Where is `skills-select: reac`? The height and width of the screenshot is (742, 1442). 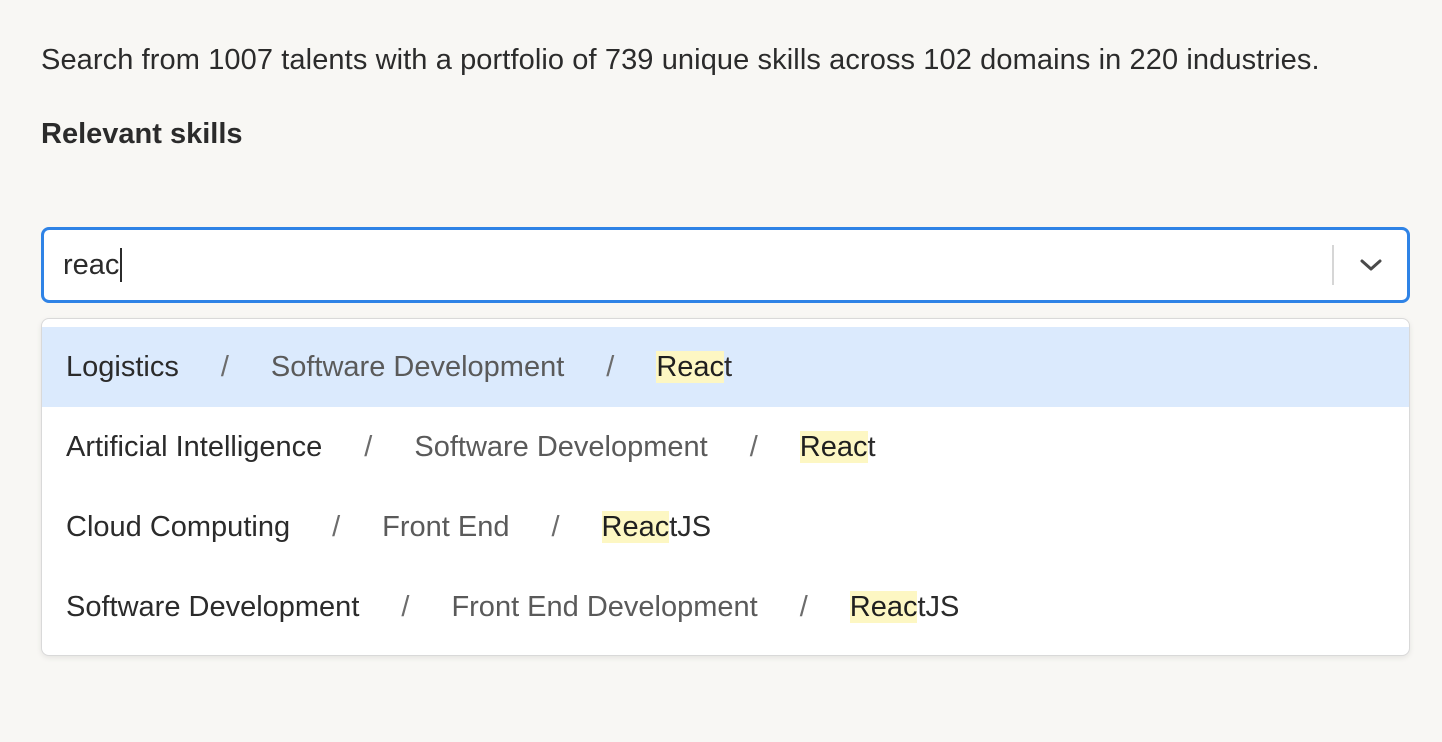
skills-select: reac is located at coordinates (725, 265).